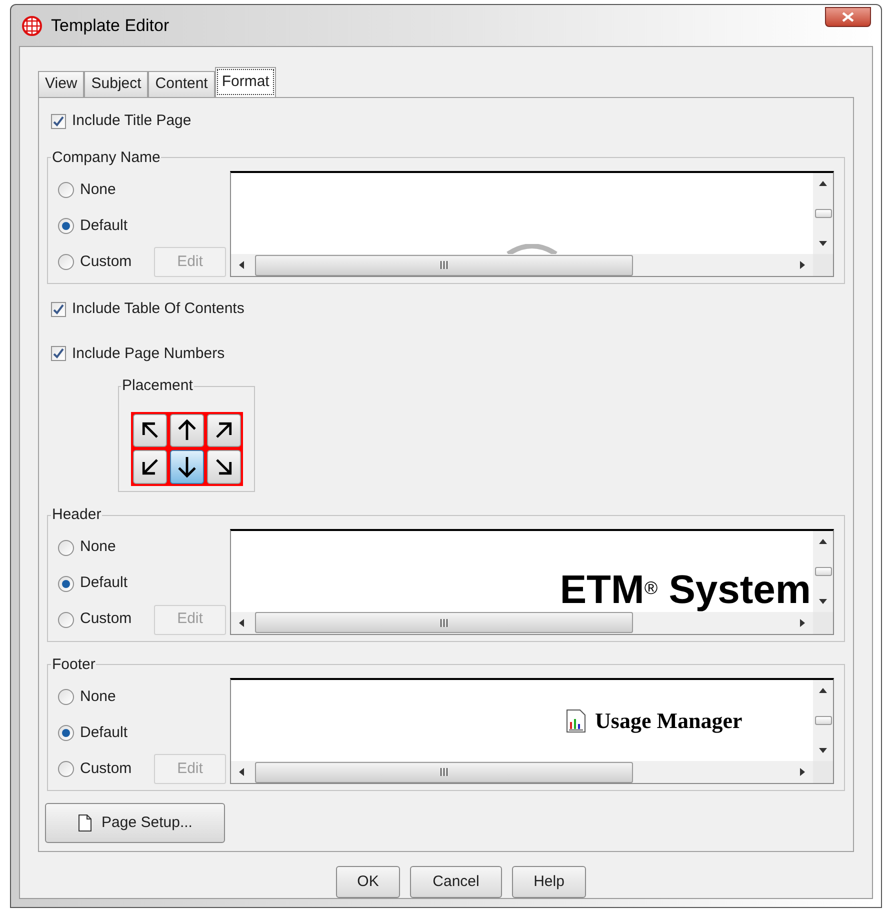  Describe the element at coordinates (181, 84) in the screenshot. I see `tab: Content` at that location.